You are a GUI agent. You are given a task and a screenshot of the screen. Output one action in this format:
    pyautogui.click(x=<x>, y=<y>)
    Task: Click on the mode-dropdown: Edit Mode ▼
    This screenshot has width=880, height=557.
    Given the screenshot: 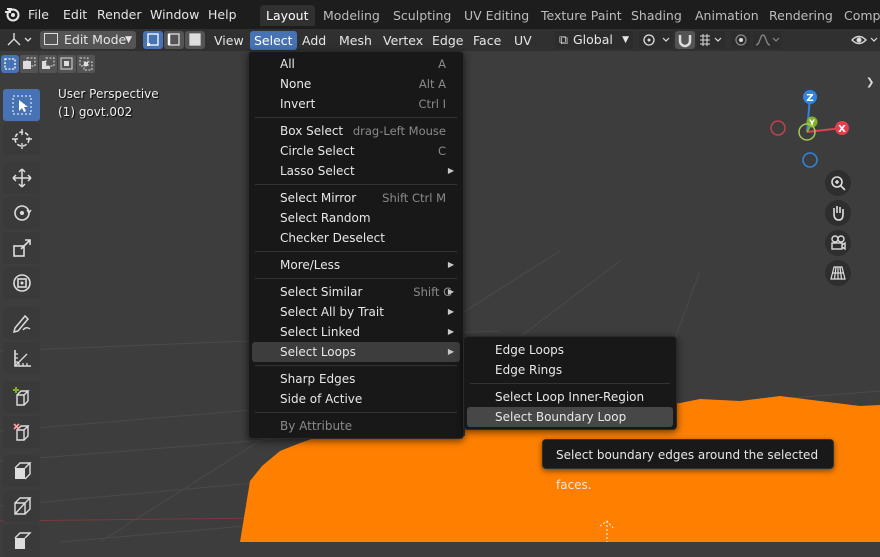 What is the action you would take?
    pyautogui.click(x=88, y=40)
    